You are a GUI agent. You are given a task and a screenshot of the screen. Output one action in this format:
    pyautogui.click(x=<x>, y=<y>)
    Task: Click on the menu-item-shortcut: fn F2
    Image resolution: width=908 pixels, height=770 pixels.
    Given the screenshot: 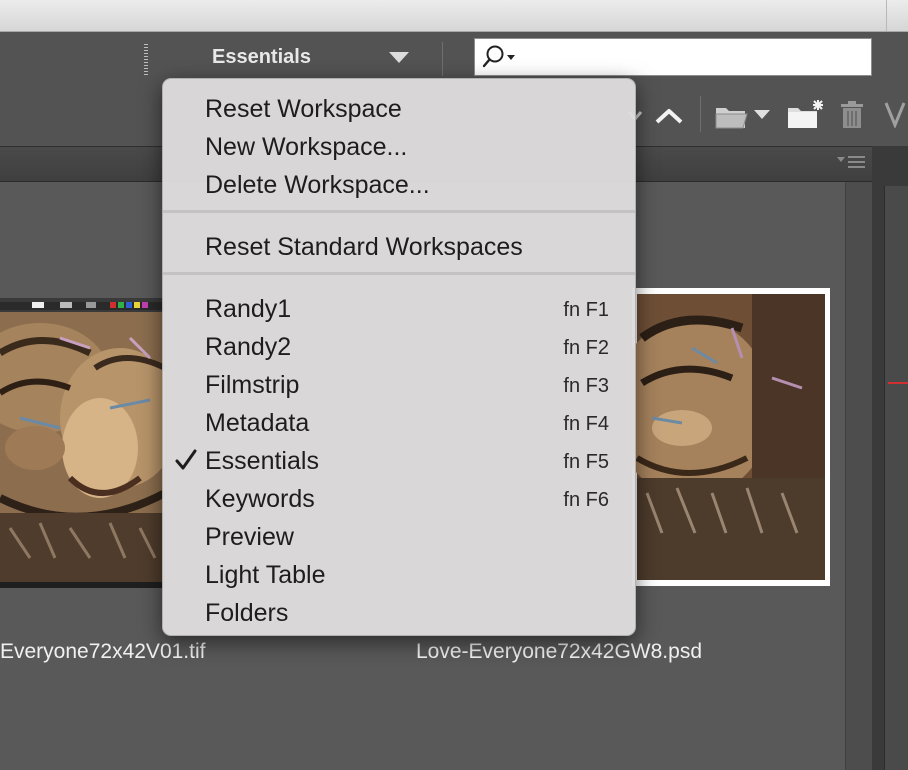 What is the action you would take?
    pyautogui.click(x=586, y=348)
    